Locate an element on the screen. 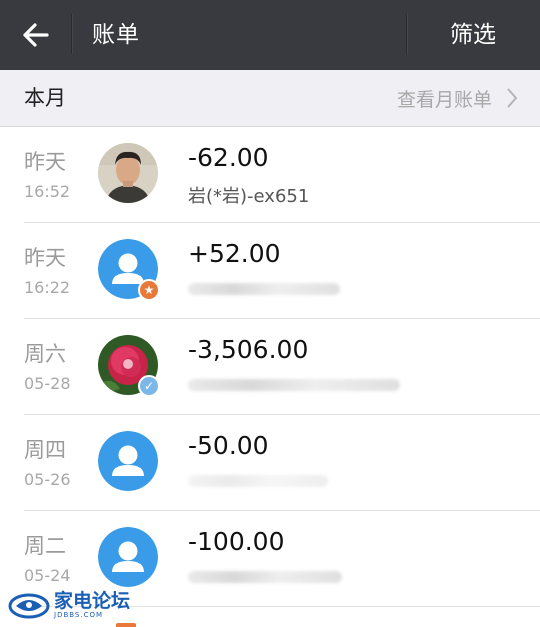  portrait-photo is located at coordinates (128, 173).